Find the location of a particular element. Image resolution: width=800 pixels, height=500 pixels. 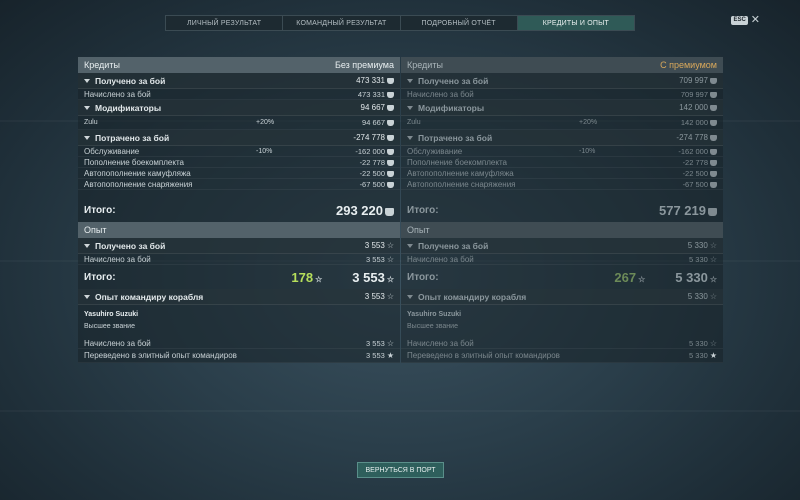

close-button: ESC ✕ is located at coordinates (745, 20).